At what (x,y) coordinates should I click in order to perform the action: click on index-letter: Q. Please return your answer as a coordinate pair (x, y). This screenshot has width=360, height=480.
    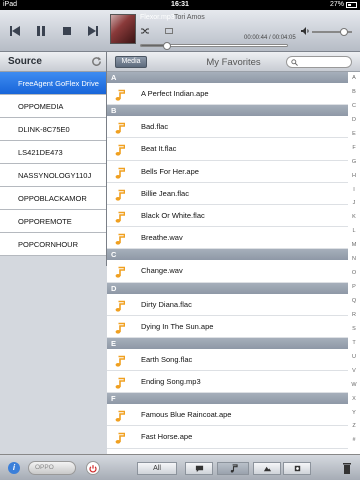
    Looking at the image, I should click on (354, 301).